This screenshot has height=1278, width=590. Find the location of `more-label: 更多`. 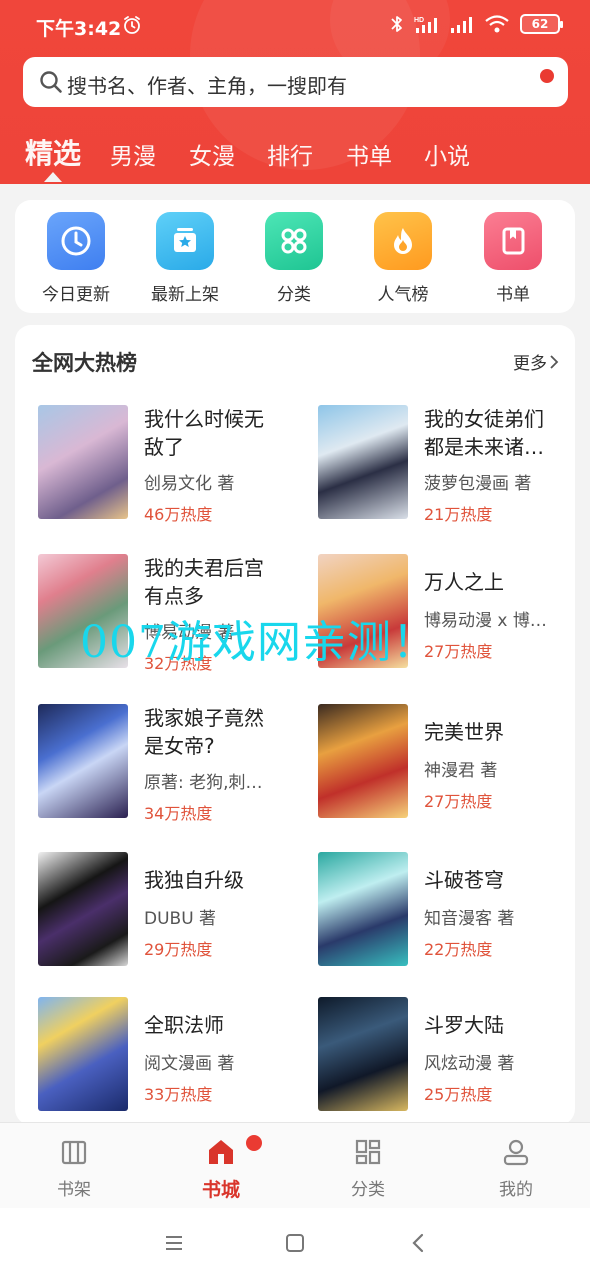

more-label: 更多 is located at coordinates (530, 364).